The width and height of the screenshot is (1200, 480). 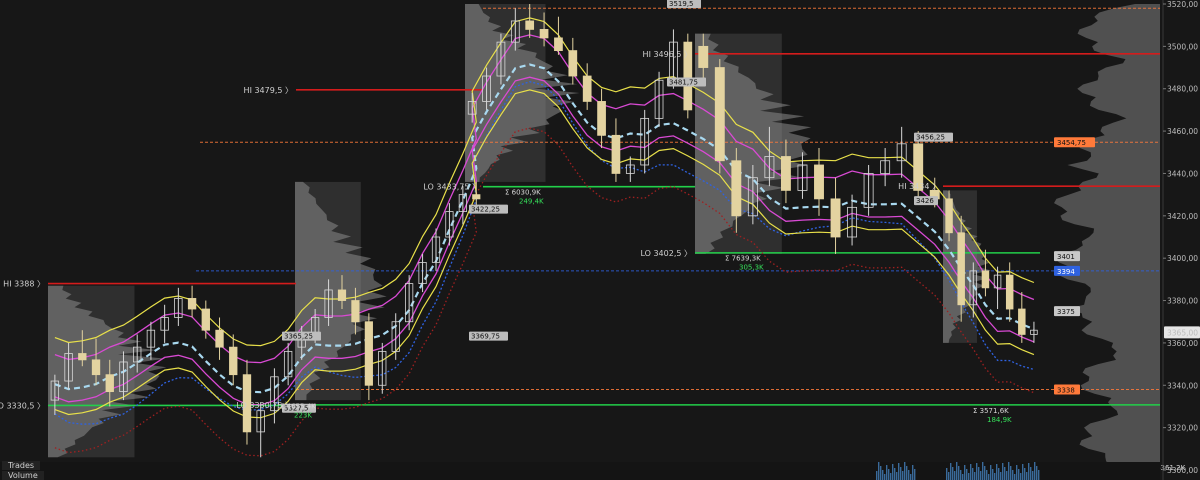 I want to click on volume-pane, so click(x=580, y=471).